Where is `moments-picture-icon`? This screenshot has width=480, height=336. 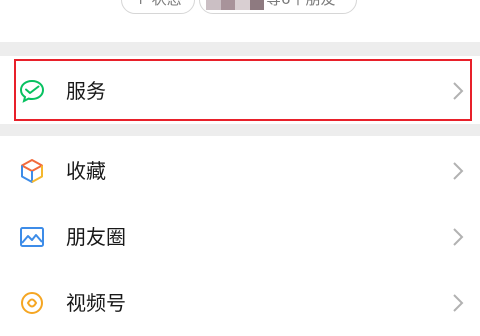 moments-picture-icon is located at coordinates (32, 237).